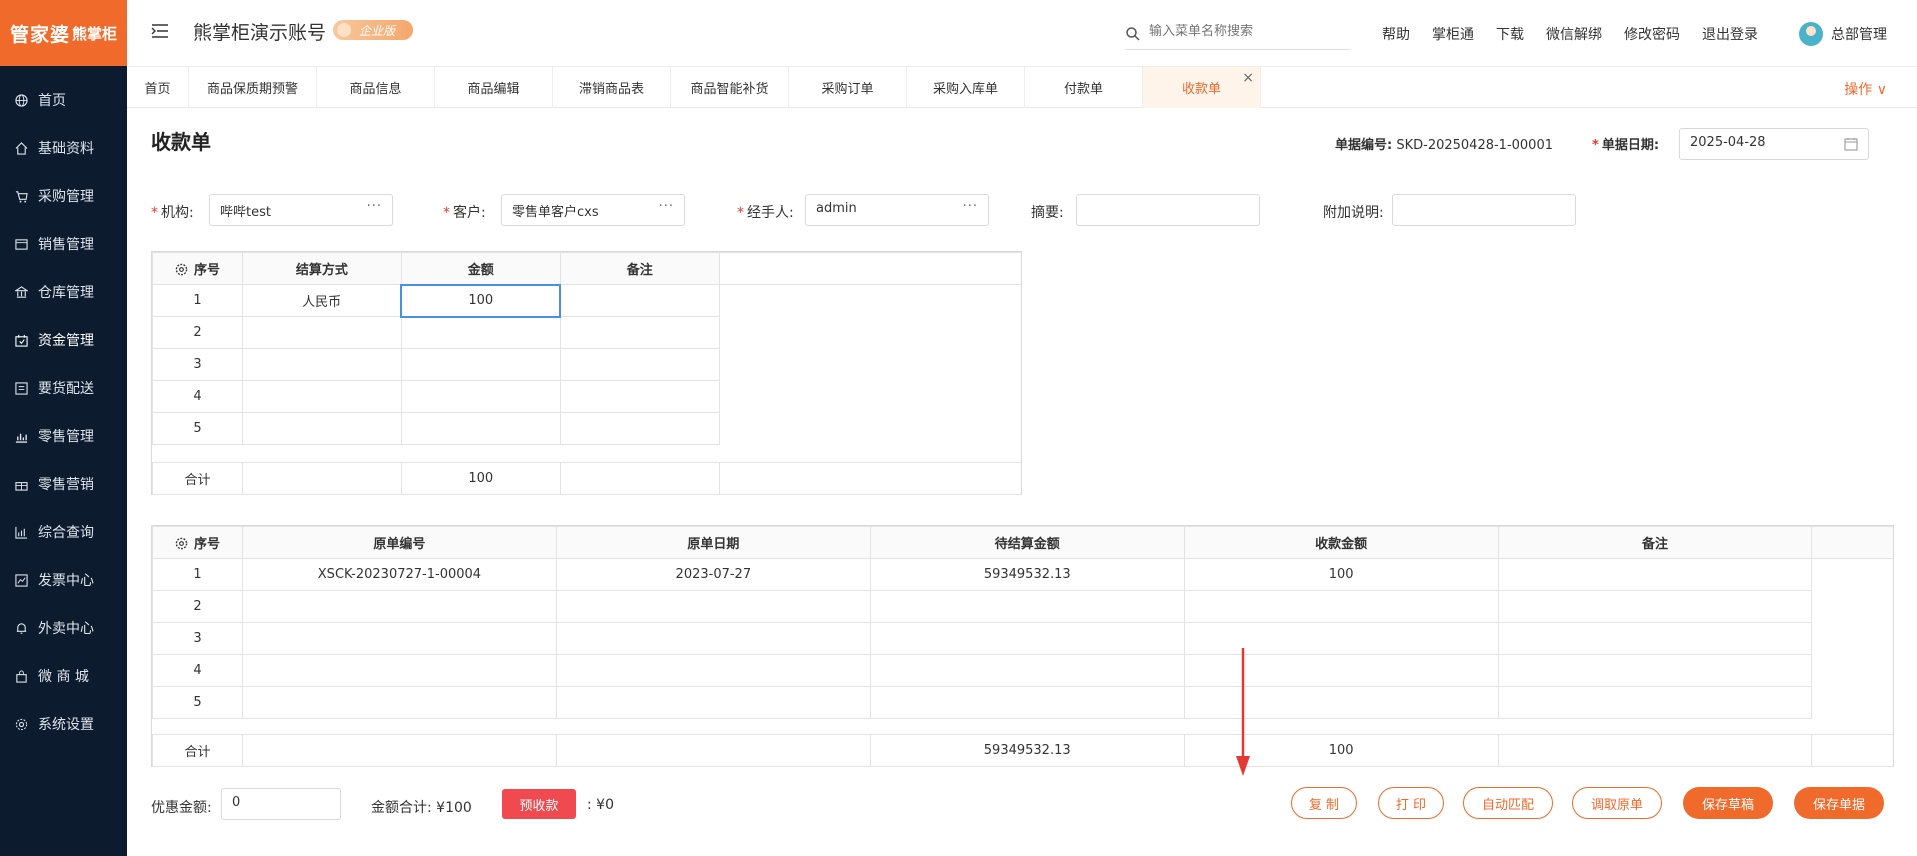 This screenshot has width=1917, height=856. What do you see at coordinates (1774, 144) in the screenshot?
I see `doc-date-field: 2025-04-28` at bounding box center [1774, 144].